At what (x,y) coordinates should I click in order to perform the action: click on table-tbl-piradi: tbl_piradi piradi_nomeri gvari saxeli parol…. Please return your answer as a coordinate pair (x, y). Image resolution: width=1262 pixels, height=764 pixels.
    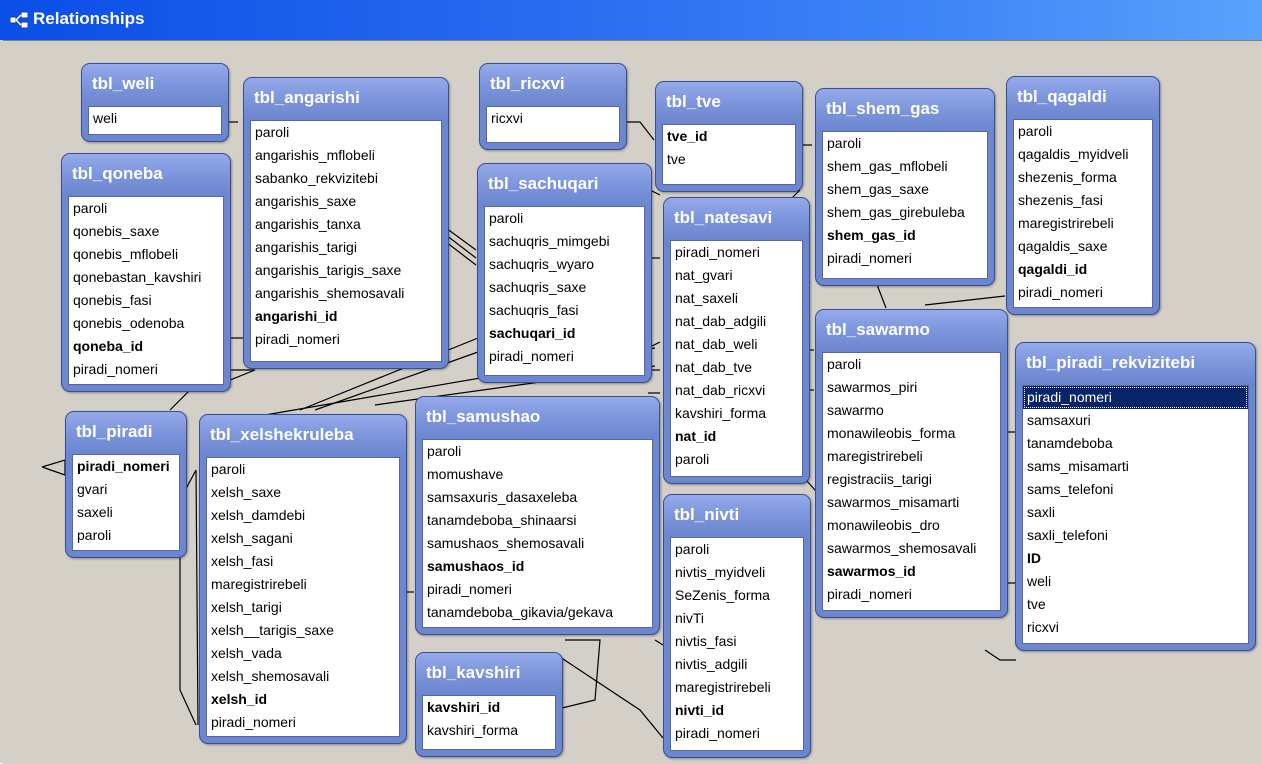
    Looking at the image, I should click on (126, 484).